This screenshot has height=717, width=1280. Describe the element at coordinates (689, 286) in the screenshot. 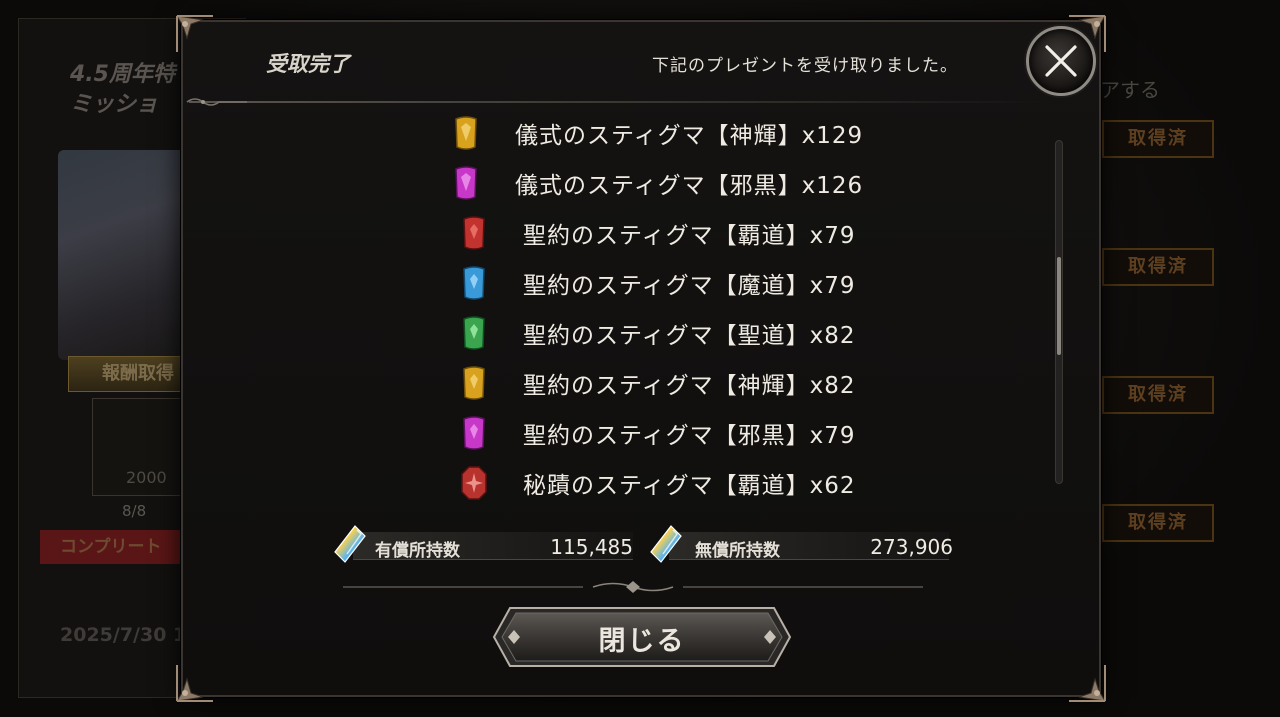

I see `item-label: 聖約のスティグマ【魔道】x79` at that location.